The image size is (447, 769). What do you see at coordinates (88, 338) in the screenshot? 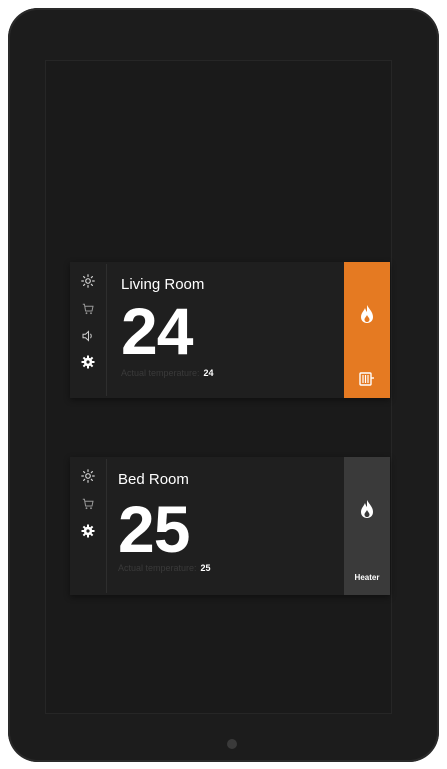
I see `speaker-icon` at bounding box center [88, 338].